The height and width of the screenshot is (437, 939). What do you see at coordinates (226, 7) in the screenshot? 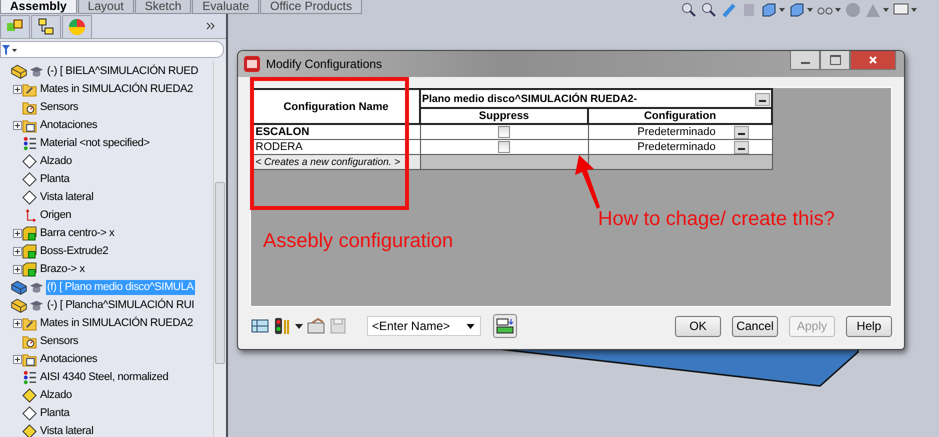
I see `command-tab: Evaluate` at bounding box center [226, 7].